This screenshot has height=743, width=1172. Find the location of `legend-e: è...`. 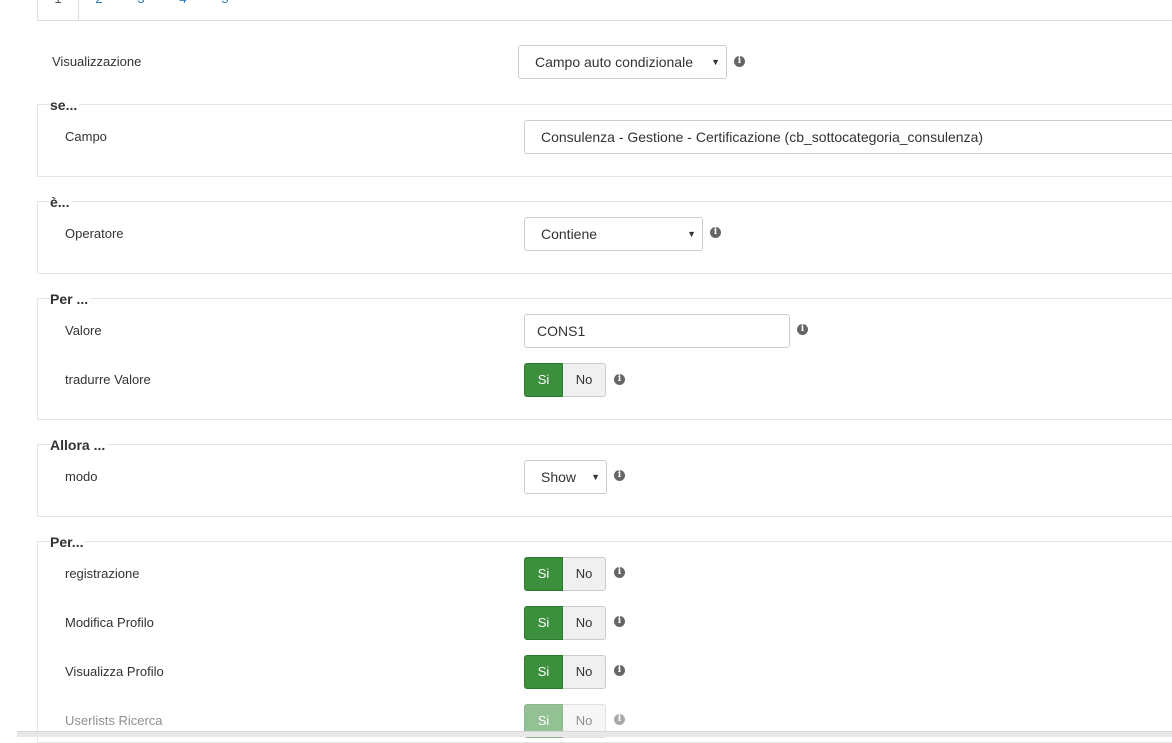

legend-e: è... is located at coordinates (61, 202).